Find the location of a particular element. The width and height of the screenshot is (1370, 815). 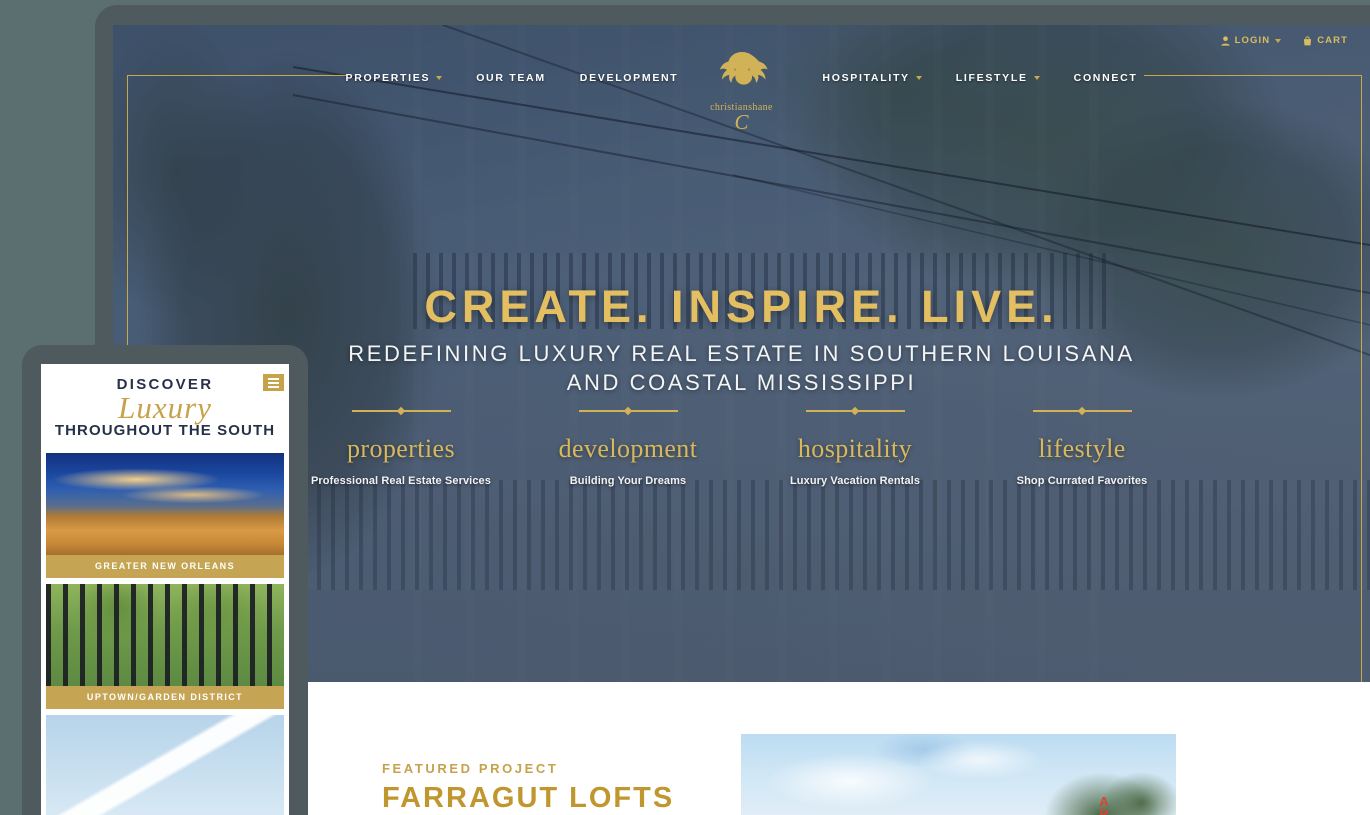

user-icon is located at coordinates (1225, 40).